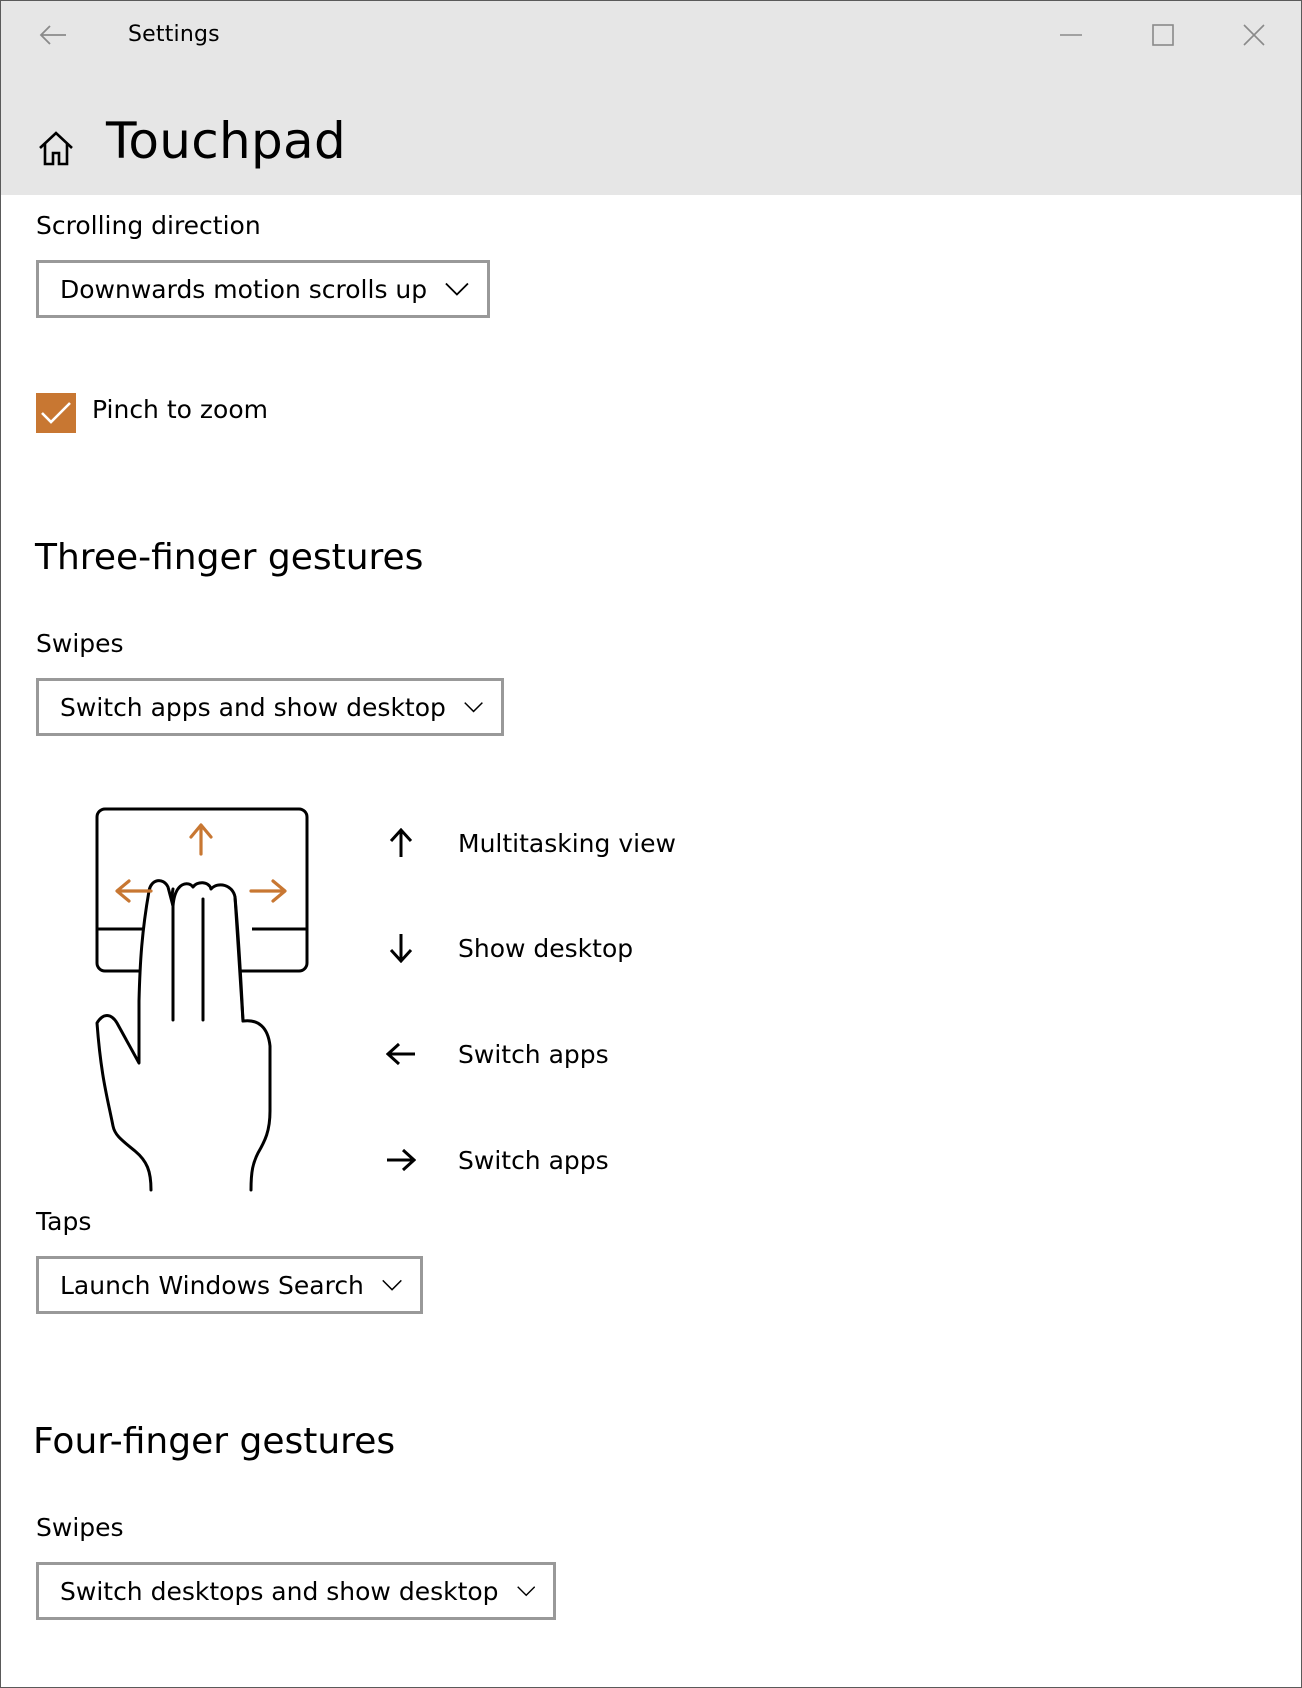 Image resolution: width=1302 pixels, height=1688 pixels. I want to click on three-finger-gesture-illustration, so click(202, 999).